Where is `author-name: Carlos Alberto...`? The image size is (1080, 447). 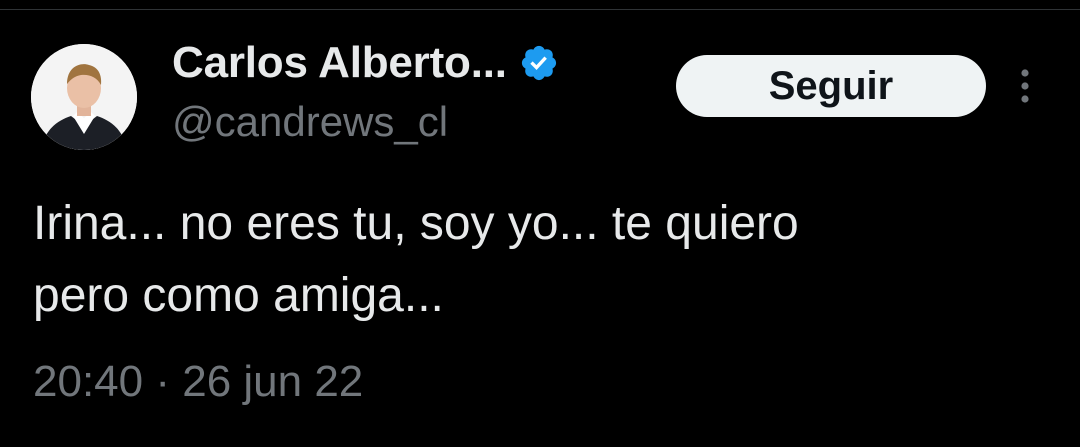 author-name: Carlos Alberto... is located at coordinates (365, 63).